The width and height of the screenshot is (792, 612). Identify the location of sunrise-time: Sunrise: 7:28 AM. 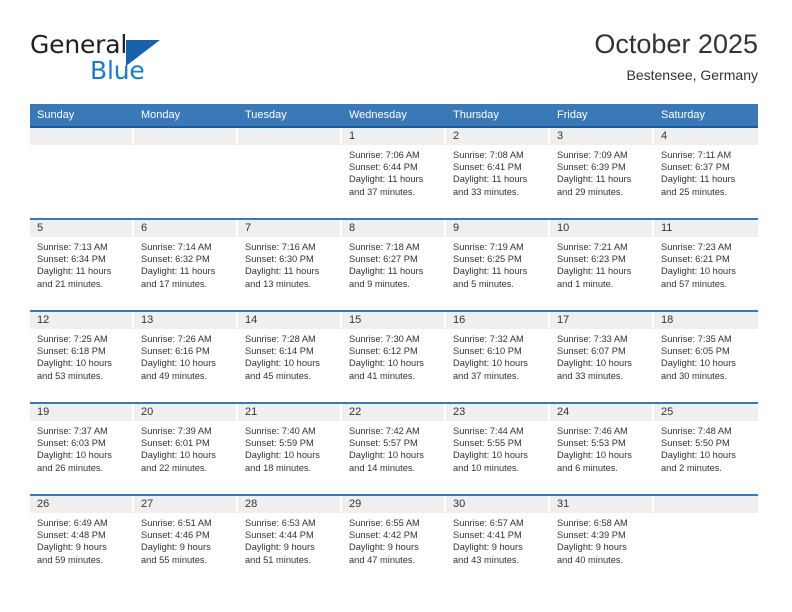
(280, 339).